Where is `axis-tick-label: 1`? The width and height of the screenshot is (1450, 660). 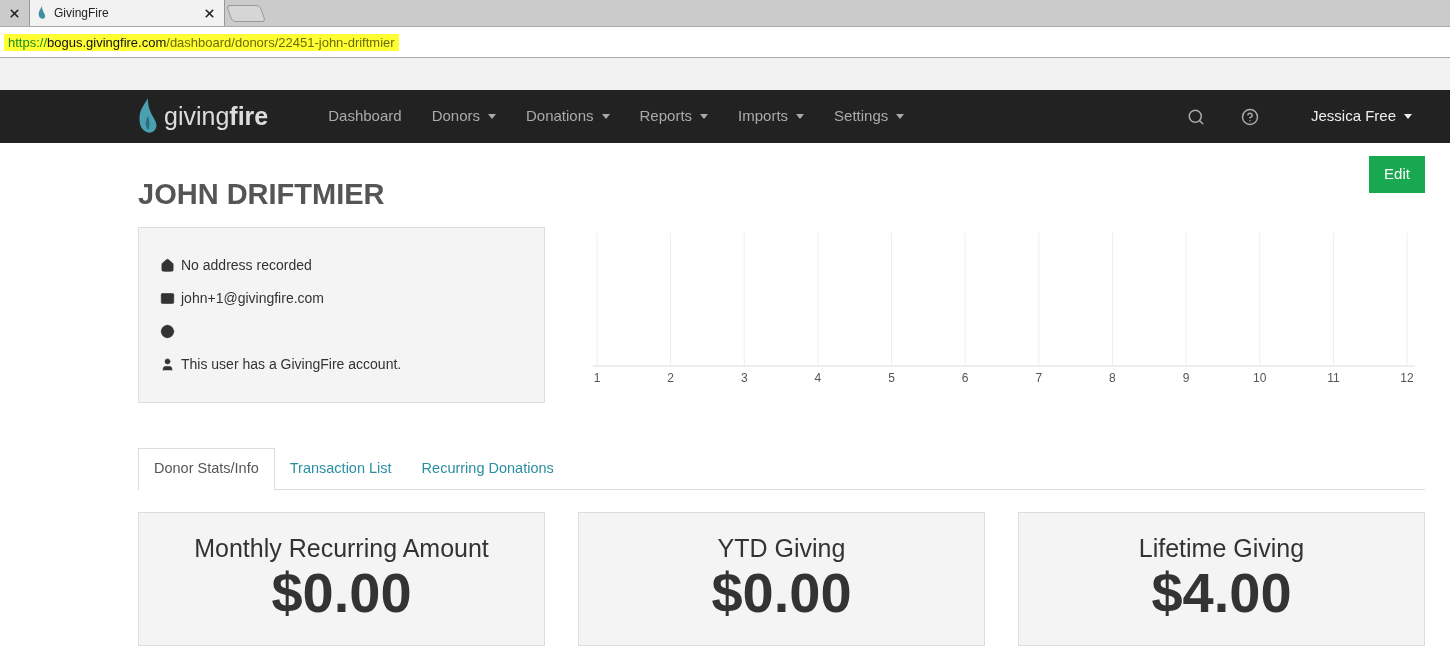 axis-tick-label: 1 is located at coordinates (597, 378).